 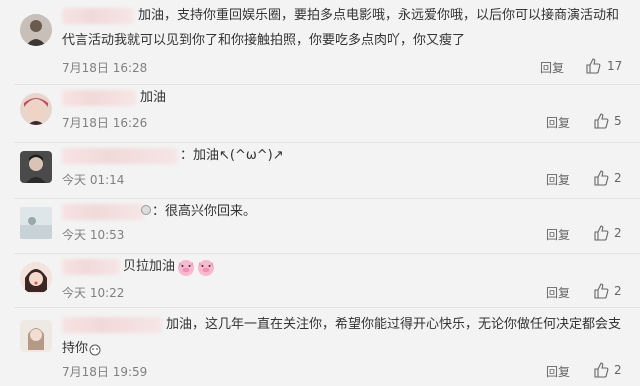 What do you see at coordinates (615, 66) in the screenshot?
I see `like-count: 17` at bounding box center [615, 66].